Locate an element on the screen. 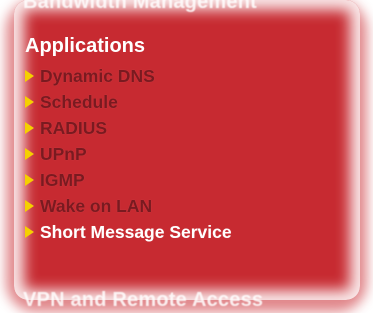 Image resolution: width=373 pixels, height=313 pixels. menu-item-label: UPnP is located at coordinates (63, 153).